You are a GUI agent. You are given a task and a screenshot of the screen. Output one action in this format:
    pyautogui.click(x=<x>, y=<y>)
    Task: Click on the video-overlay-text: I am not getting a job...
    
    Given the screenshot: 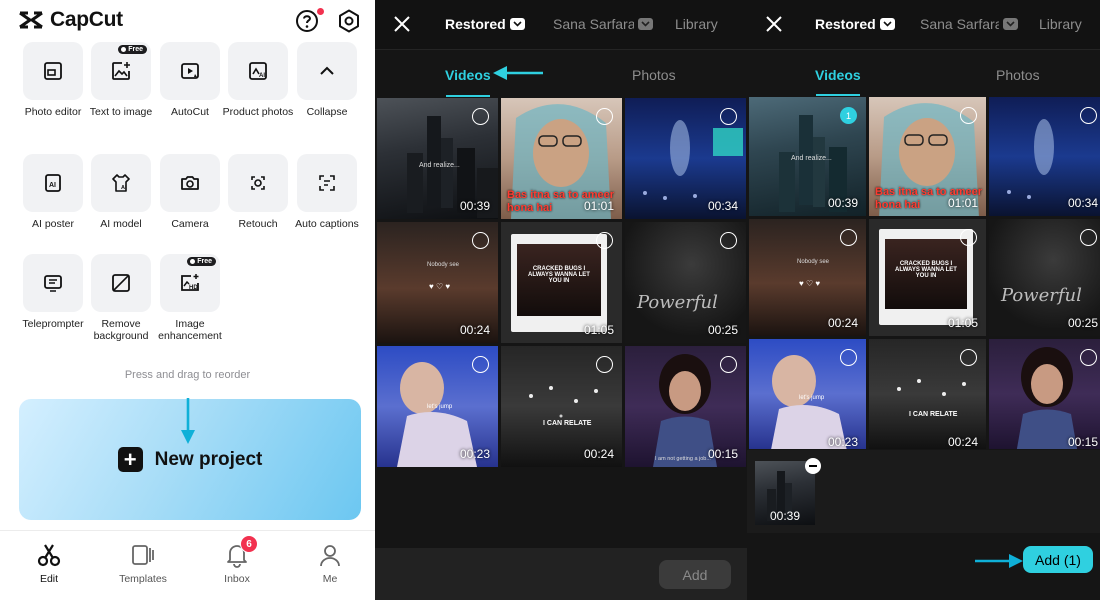 What is the action you would take?
    pyautogui.click(x=683, y=459)
    